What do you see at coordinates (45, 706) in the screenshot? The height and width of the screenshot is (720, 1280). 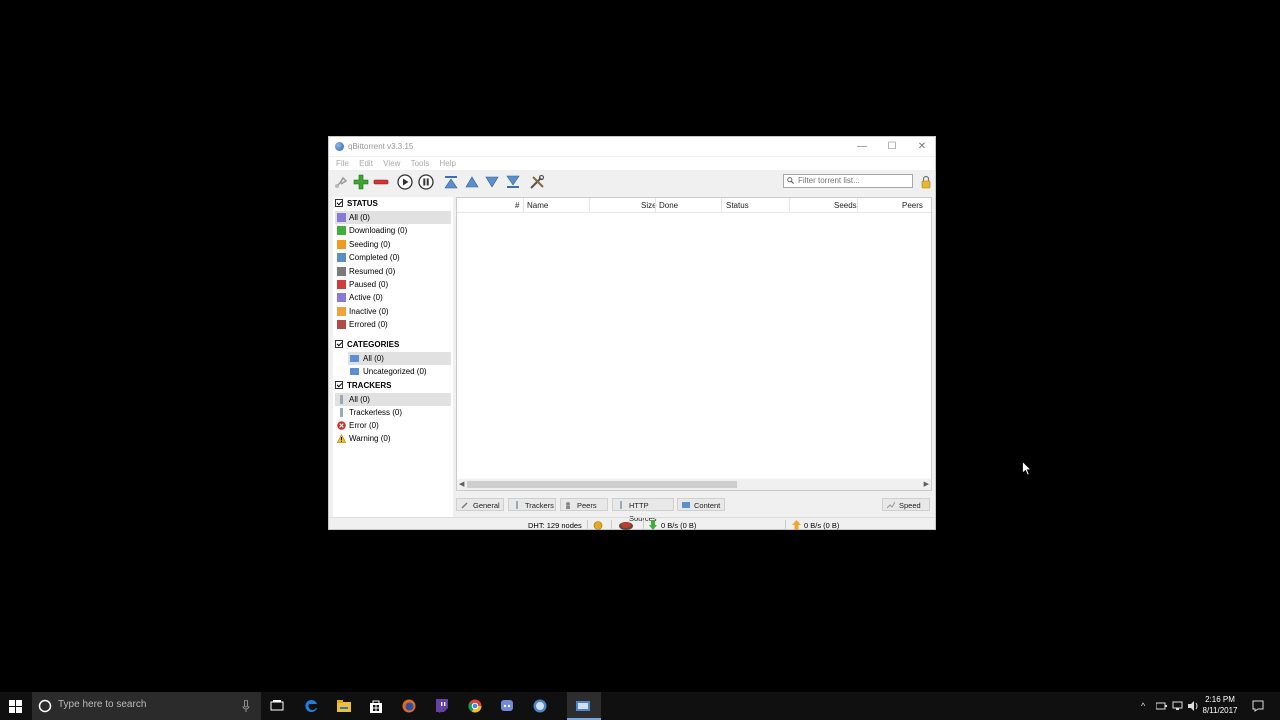 I see `cortana-circle-icon` at bounding box center [45, 706].